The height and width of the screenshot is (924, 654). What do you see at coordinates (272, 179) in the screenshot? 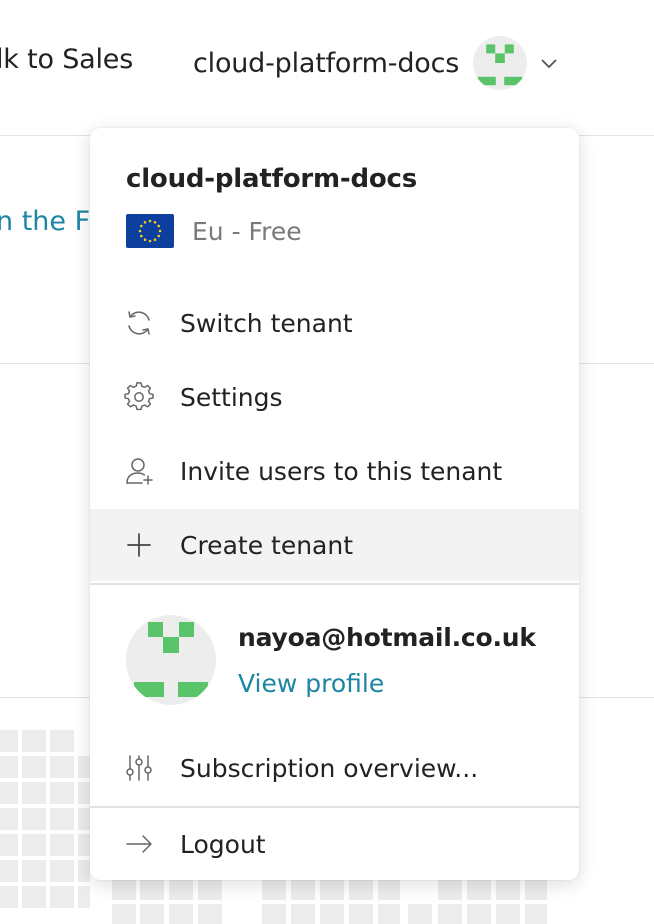
I see `dropdown-tenant-title: cloud-platform-docs` at bounding box center [272, 179].